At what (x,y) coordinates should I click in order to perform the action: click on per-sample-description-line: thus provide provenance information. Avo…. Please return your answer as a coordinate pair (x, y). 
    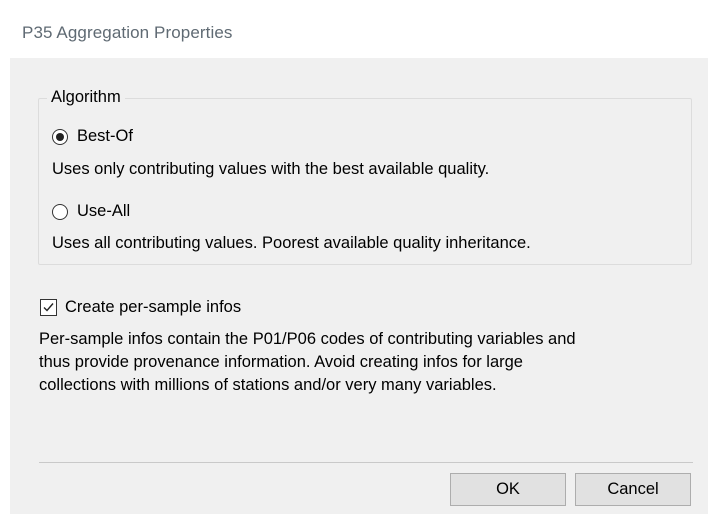
    Looking at the image, I should click on (281, 362).